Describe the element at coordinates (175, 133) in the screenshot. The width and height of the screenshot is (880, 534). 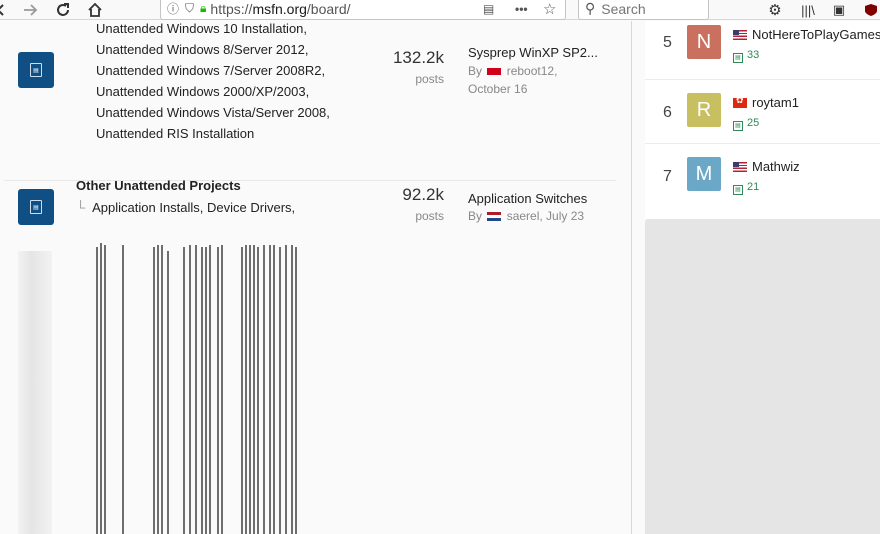
I see `subforum-link: Unattended RIS Installation` at that location.